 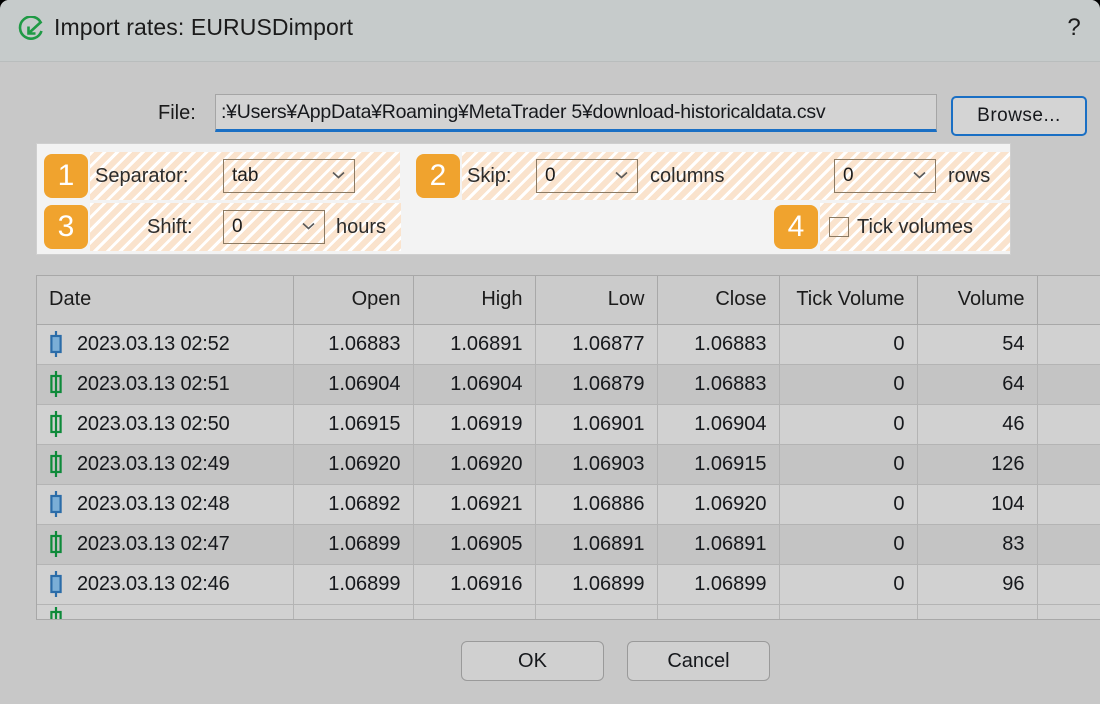 What do you see at coordinates (289, 176) in the screenshot?
I see `separator-select: tab` at bounding box center [289, 176].